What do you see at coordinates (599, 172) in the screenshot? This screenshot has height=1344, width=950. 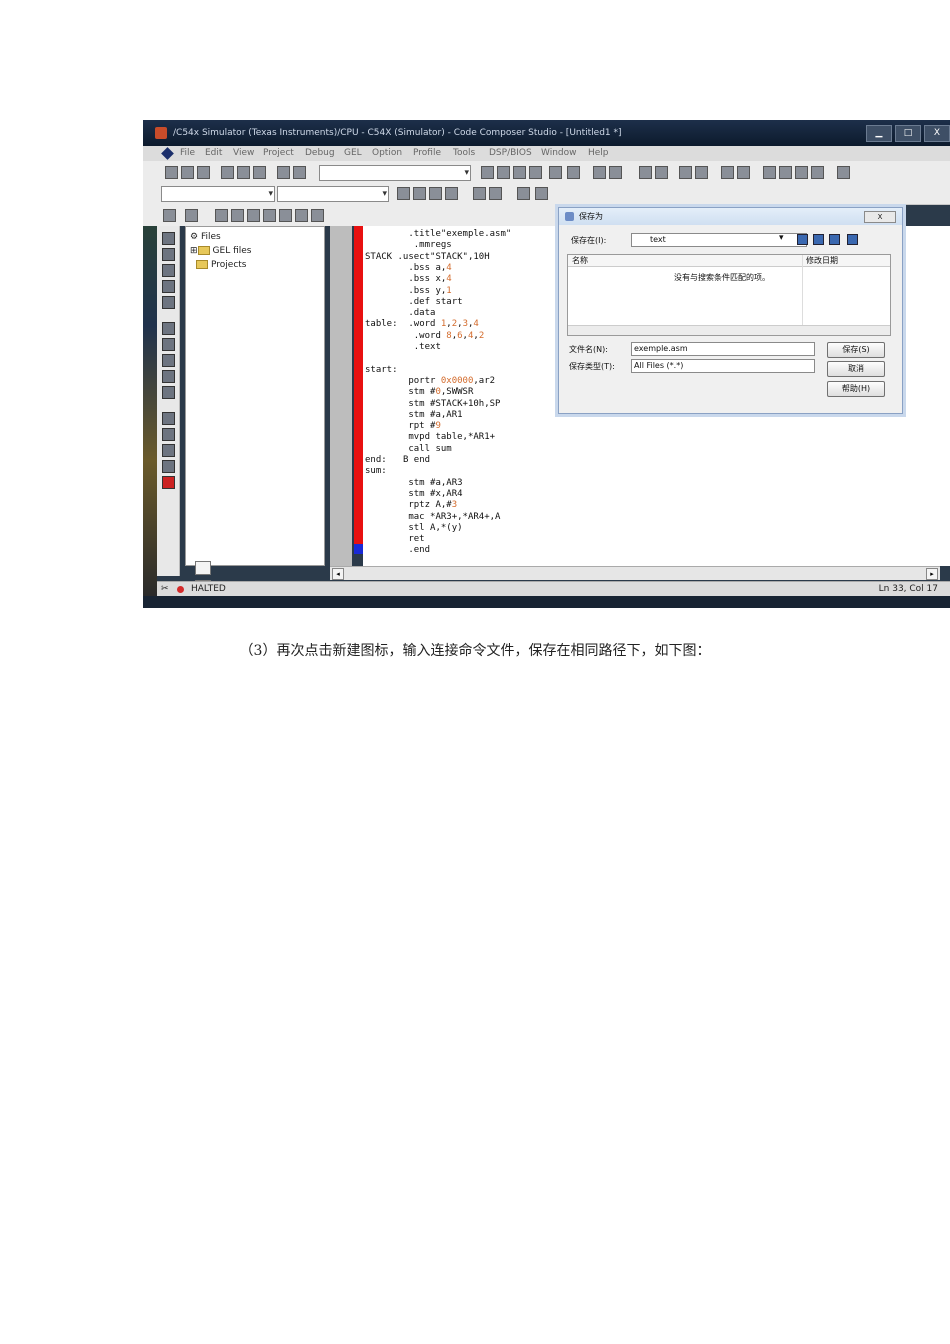 I see `print-icon` at bounding box center [599, 172].